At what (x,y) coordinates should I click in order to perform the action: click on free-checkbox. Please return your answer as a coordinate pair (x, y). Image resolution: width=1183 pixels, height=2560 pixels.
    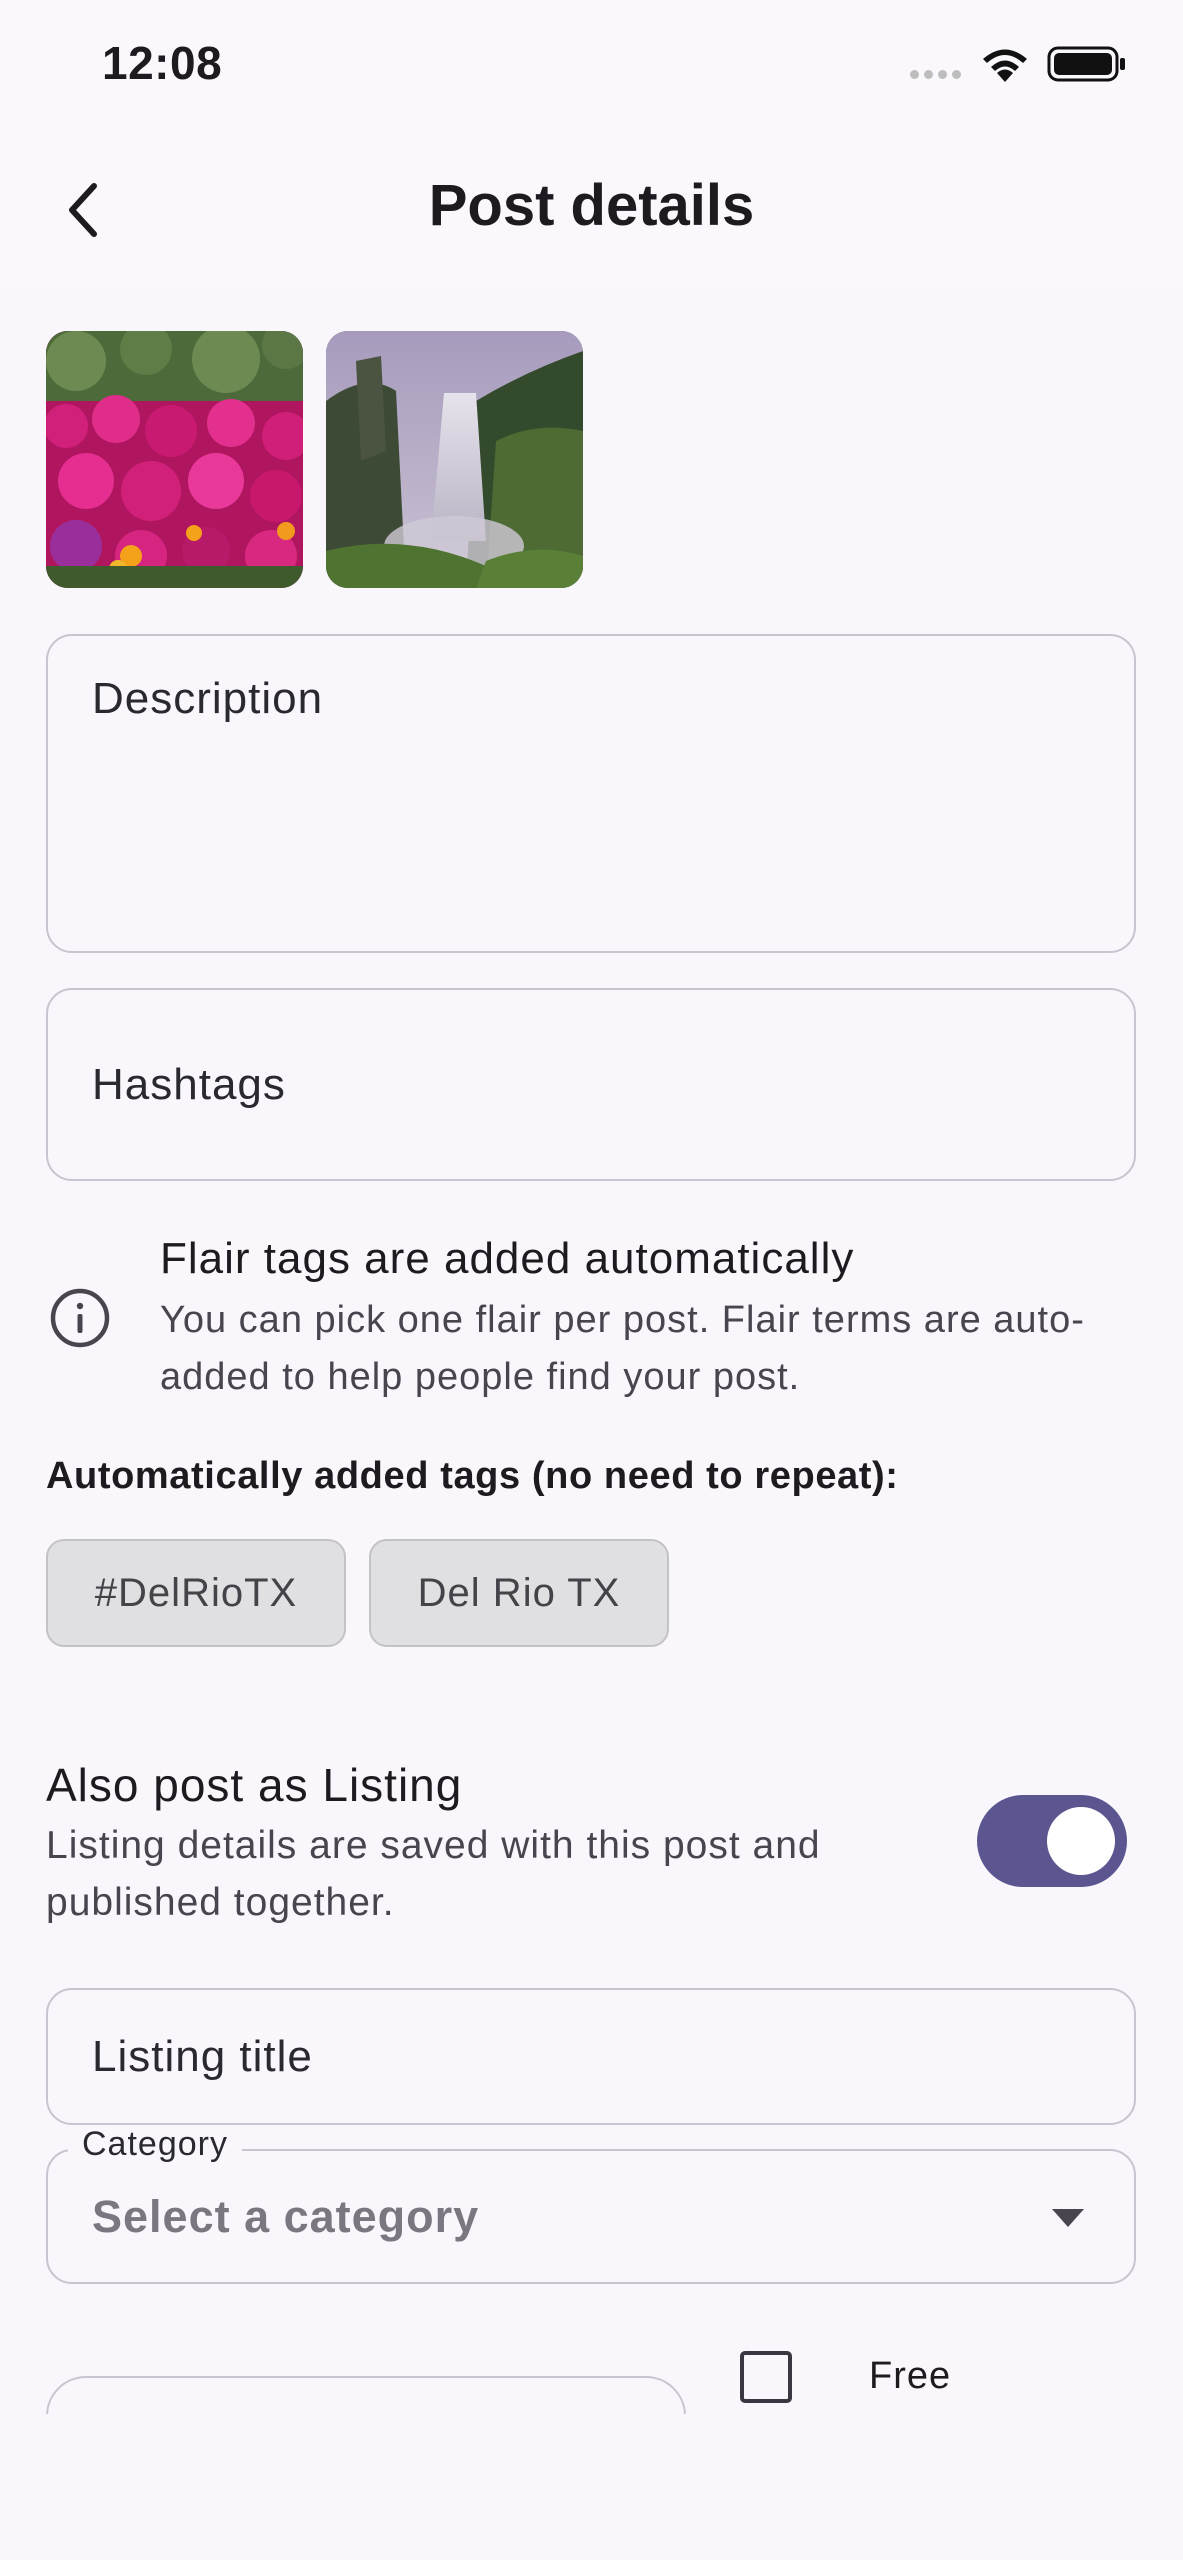
    Looking at the image, I should click on (766, 2377).